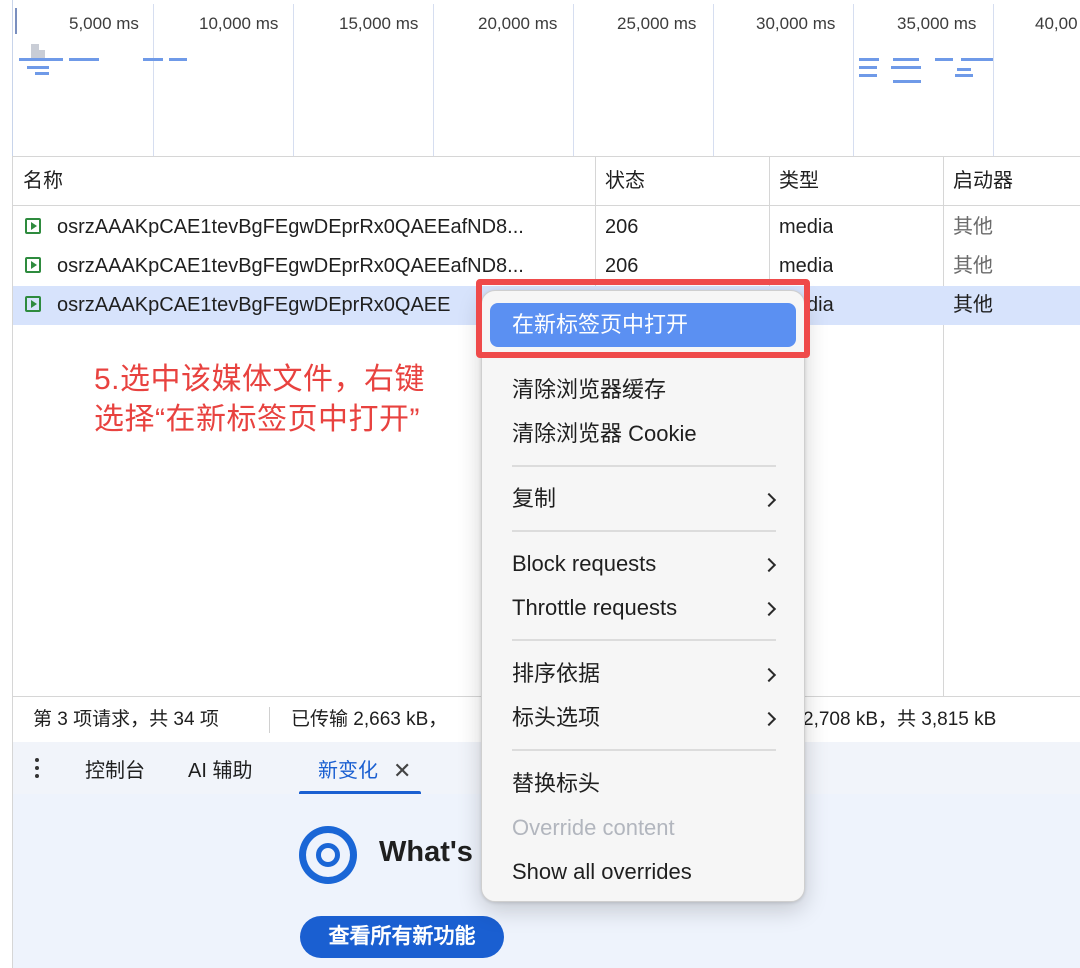  What do you see at coordinates (518, 23) in the screenshot?
I see `tick-label: 20,000 ms` at bounding box center [518, 23].